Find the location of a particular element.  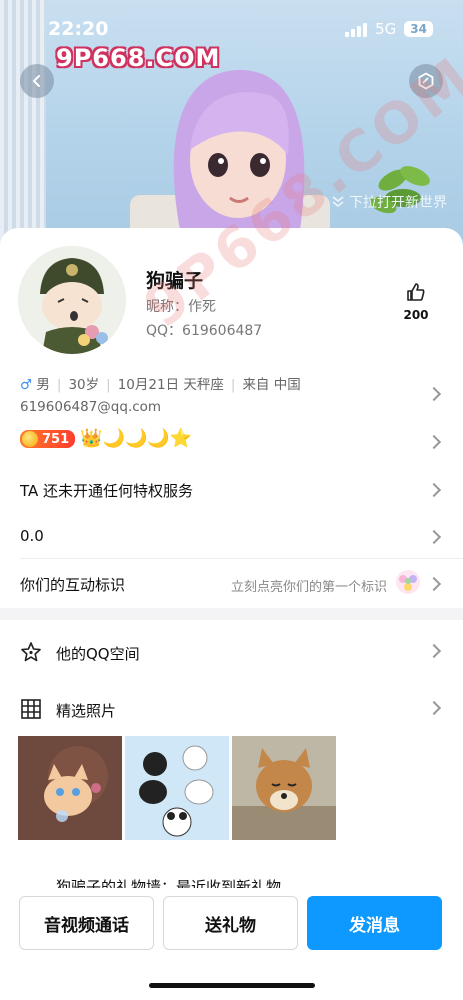

avatar is located at coordinates (72, 300).